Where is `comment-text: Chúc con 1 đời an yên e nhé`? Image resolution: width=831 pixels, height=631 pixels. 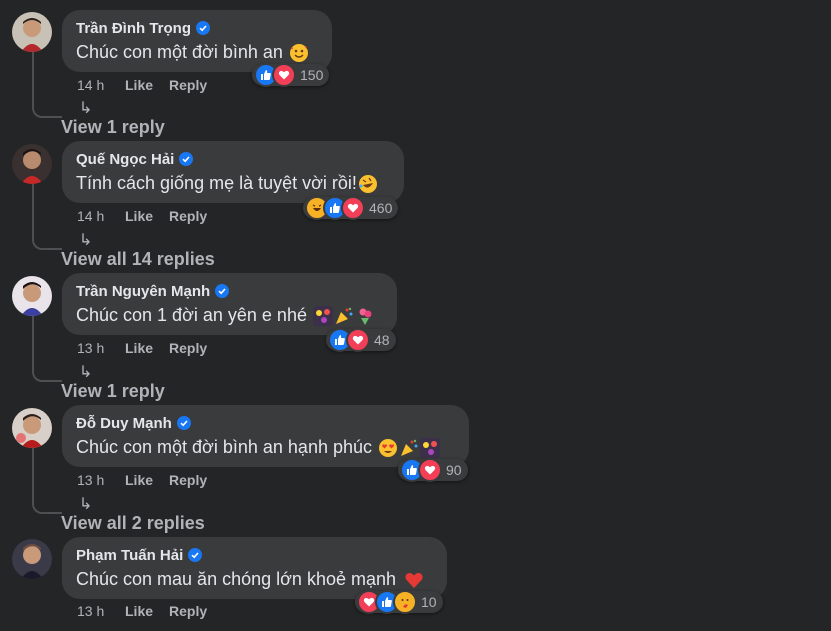 comment-text: Chúc con 1 đời an yên e nhé is located at coordinates (191, 315).